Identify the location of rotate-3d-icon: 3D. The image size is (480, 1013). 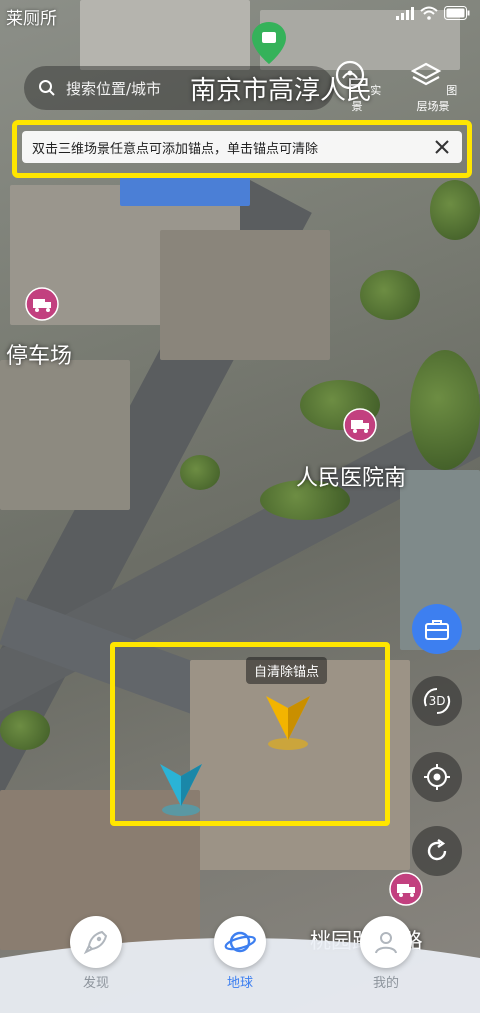
(437, 701).